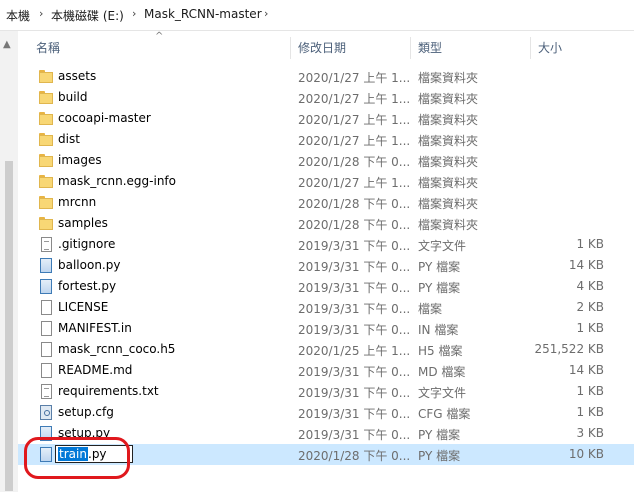  I want to click on file-type: CFG 檔案, so click(444, 414).